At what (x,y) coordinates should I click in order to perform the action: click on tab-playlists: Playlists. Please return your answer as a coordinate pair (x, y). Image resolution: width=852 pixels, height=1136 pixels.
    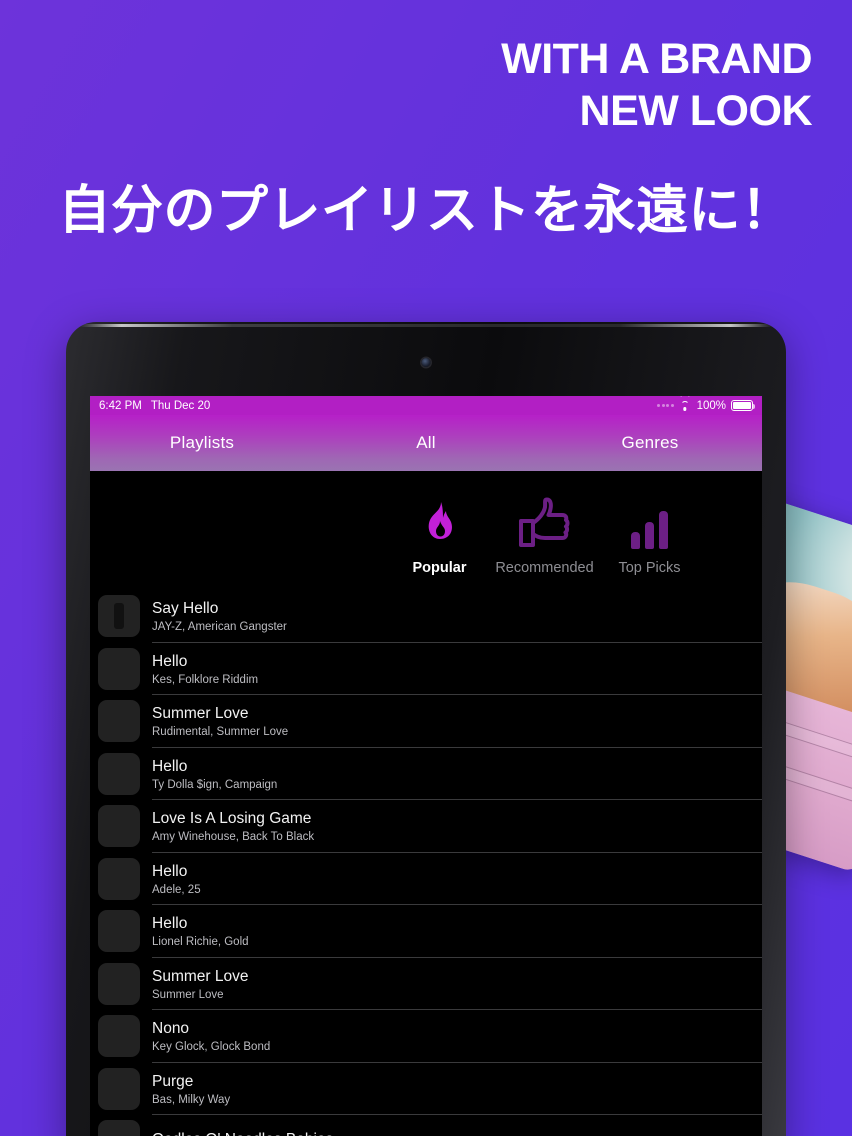
    Looking at the image, I should click on (202, 443).